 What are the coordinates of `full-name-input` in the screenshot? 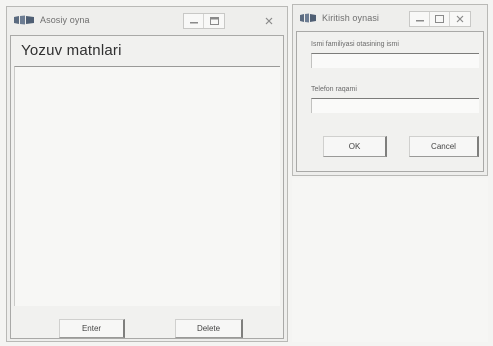 It's located at (395, 64).